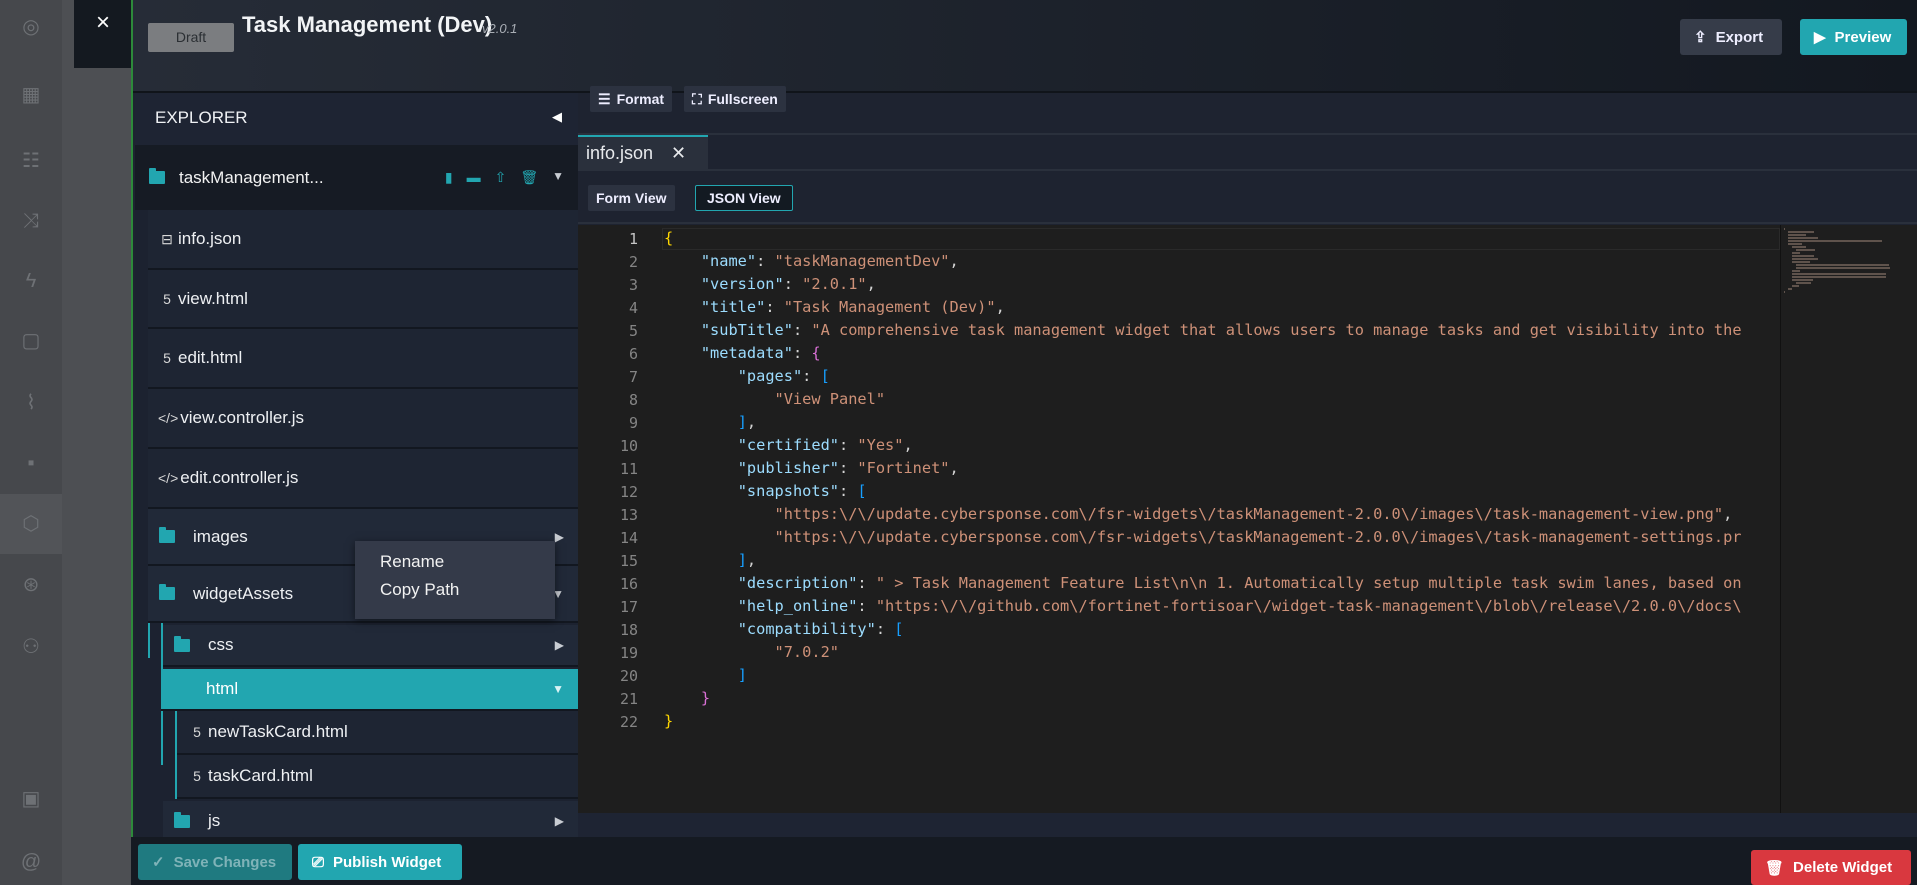  What do you see at coordinates (318, 862) in the screenshot?
I see `publish-icon: ⎚` at bounding box center [318, 862].